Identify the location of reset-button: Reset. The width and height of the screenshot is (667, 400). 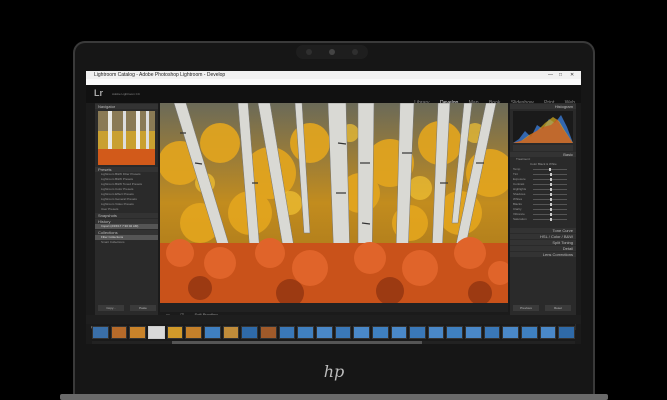
(558, 308).